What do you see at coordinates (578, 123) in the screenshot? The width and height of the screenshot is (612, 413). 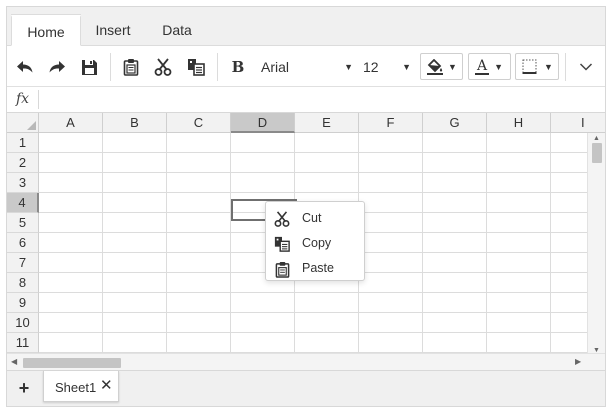 I see `column-header: I` at bounding box center [578, 123].